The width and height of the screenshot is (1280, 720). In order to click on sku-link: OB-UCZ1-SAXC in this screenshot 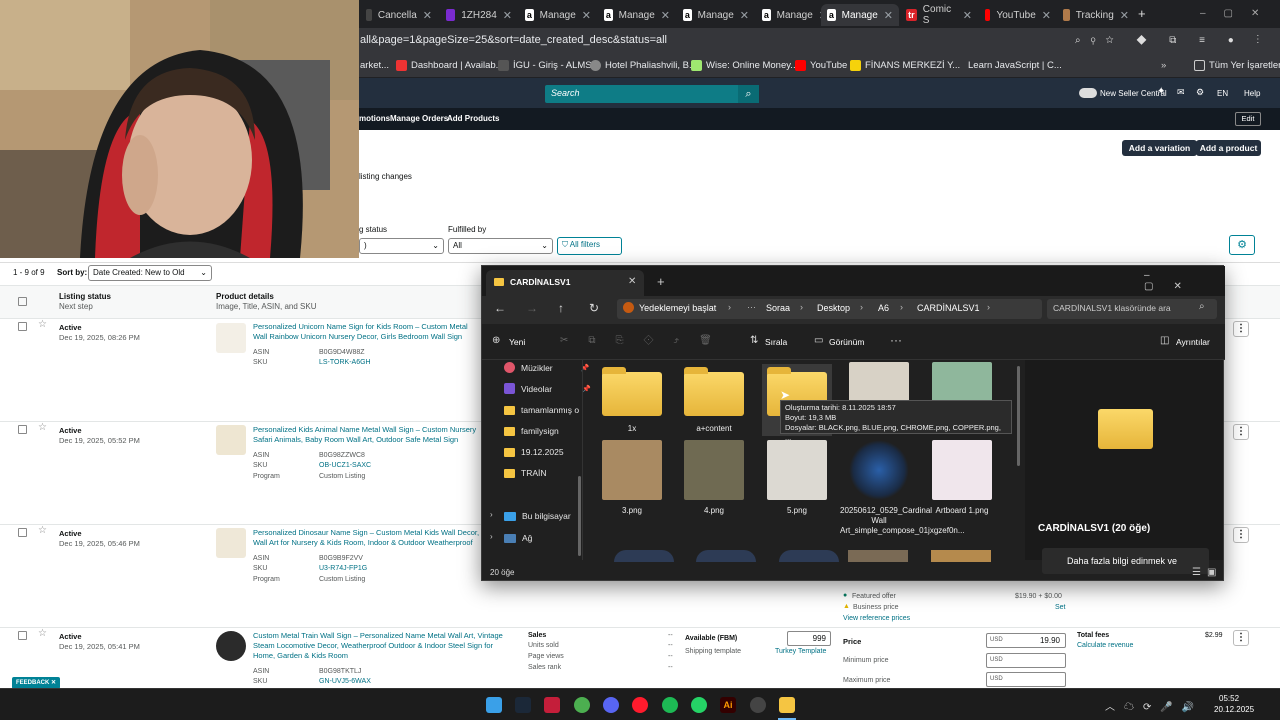, I will do `click(345, 465)`.